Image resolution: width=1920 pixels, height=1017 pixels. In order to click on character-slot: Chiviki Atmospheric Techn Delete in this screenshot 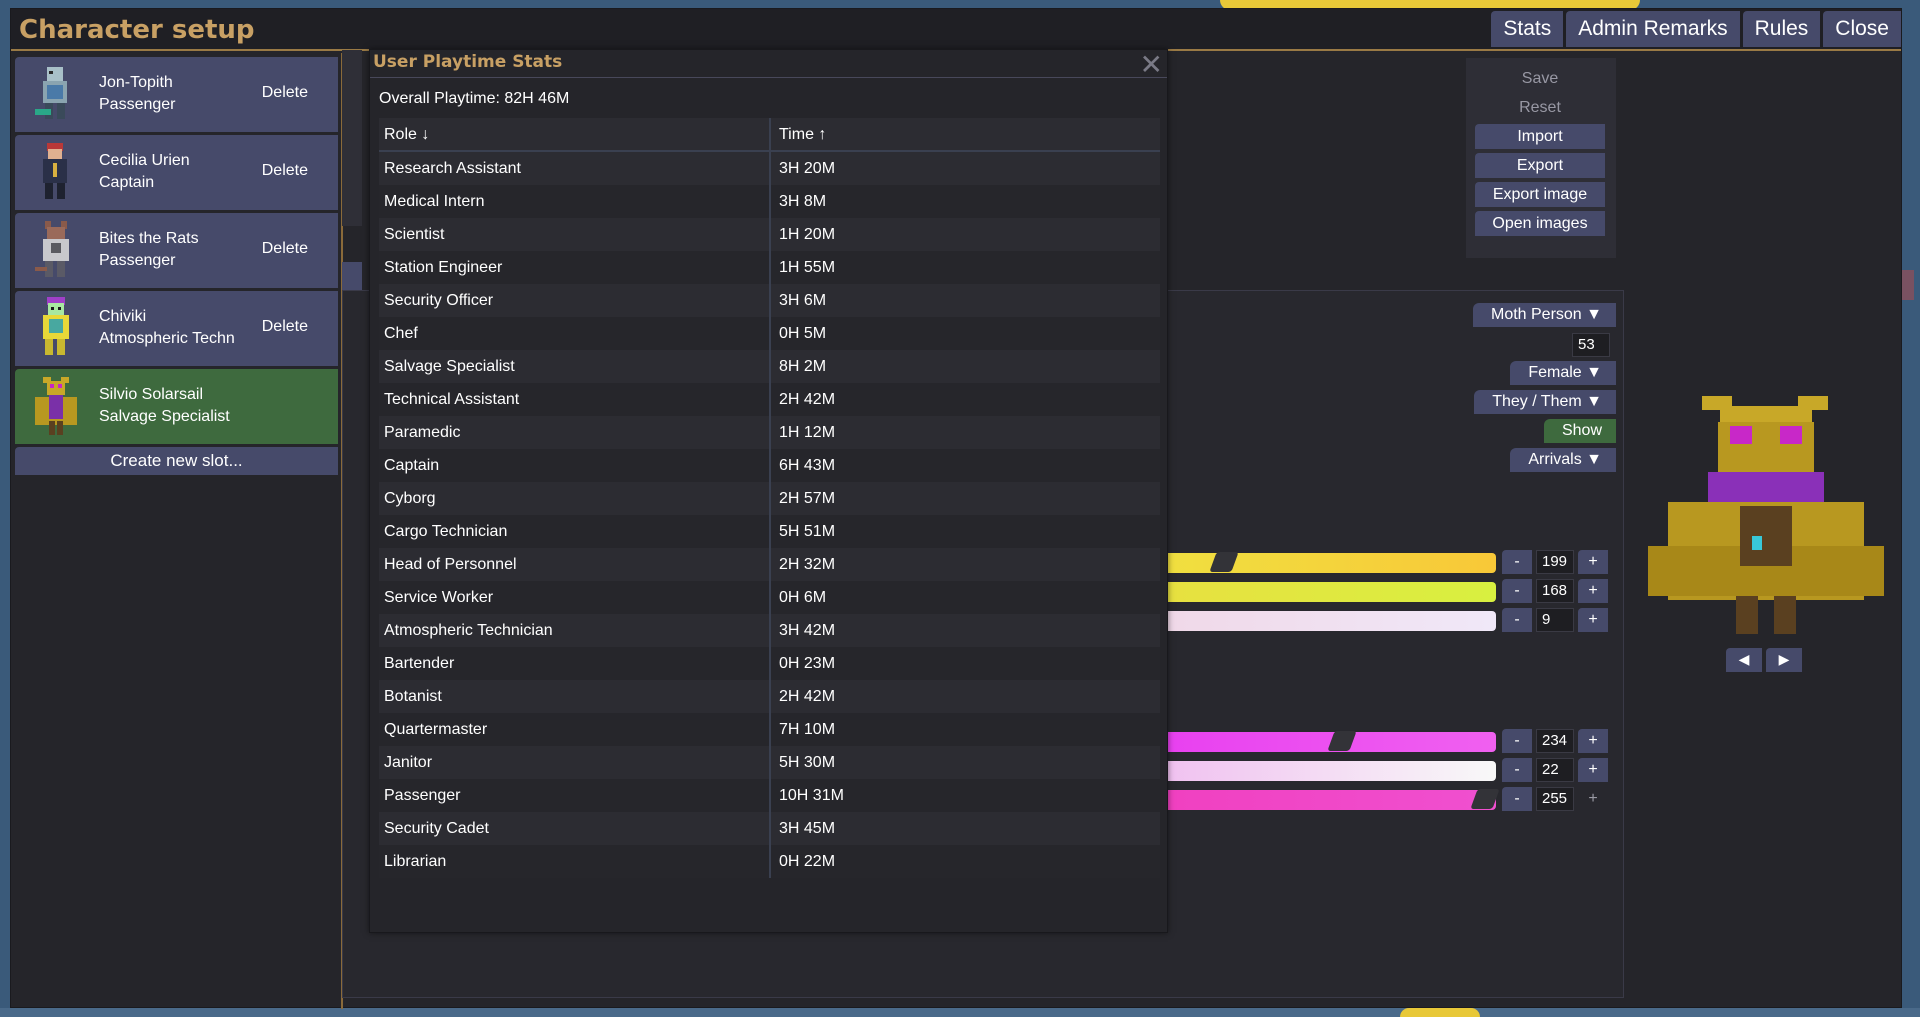, I will do `click(176, 328)`.